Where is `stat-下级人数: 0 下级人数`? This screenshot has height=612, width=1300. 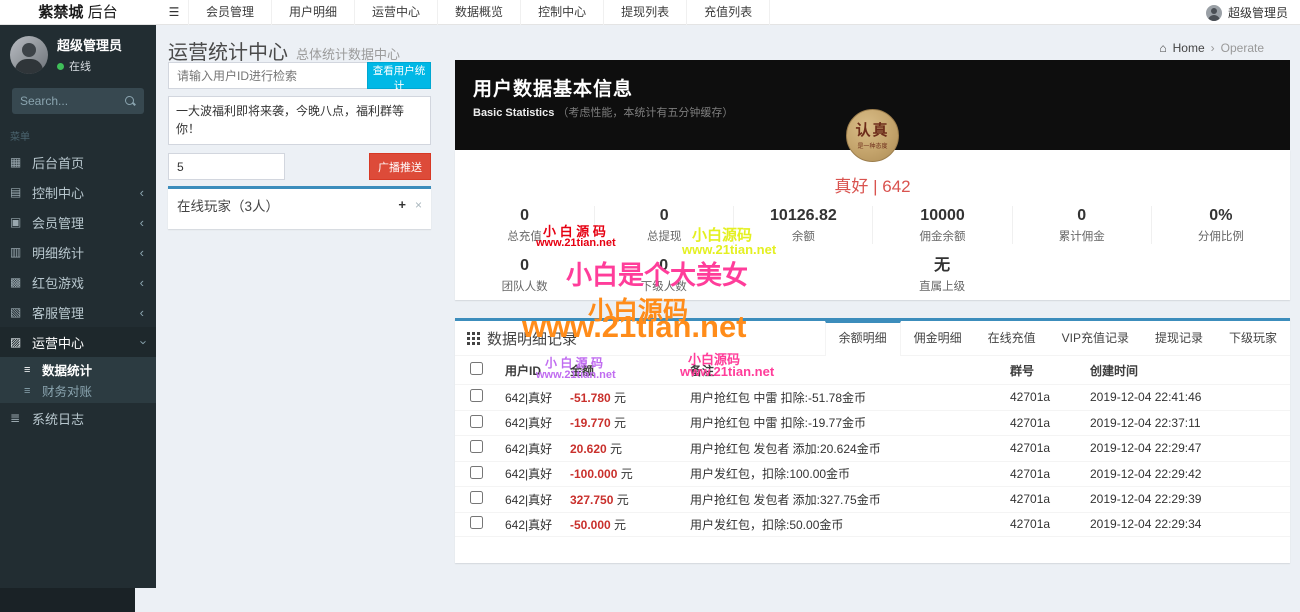
stat-下级人数: 0 下级人数 is located at coordinates (663, 275).